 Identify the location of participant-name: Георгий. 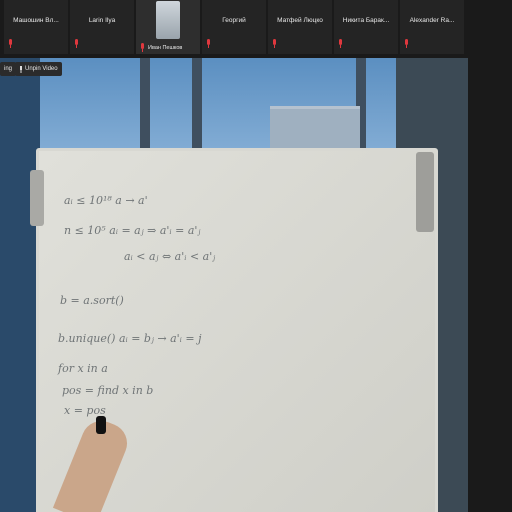
(234, 20).